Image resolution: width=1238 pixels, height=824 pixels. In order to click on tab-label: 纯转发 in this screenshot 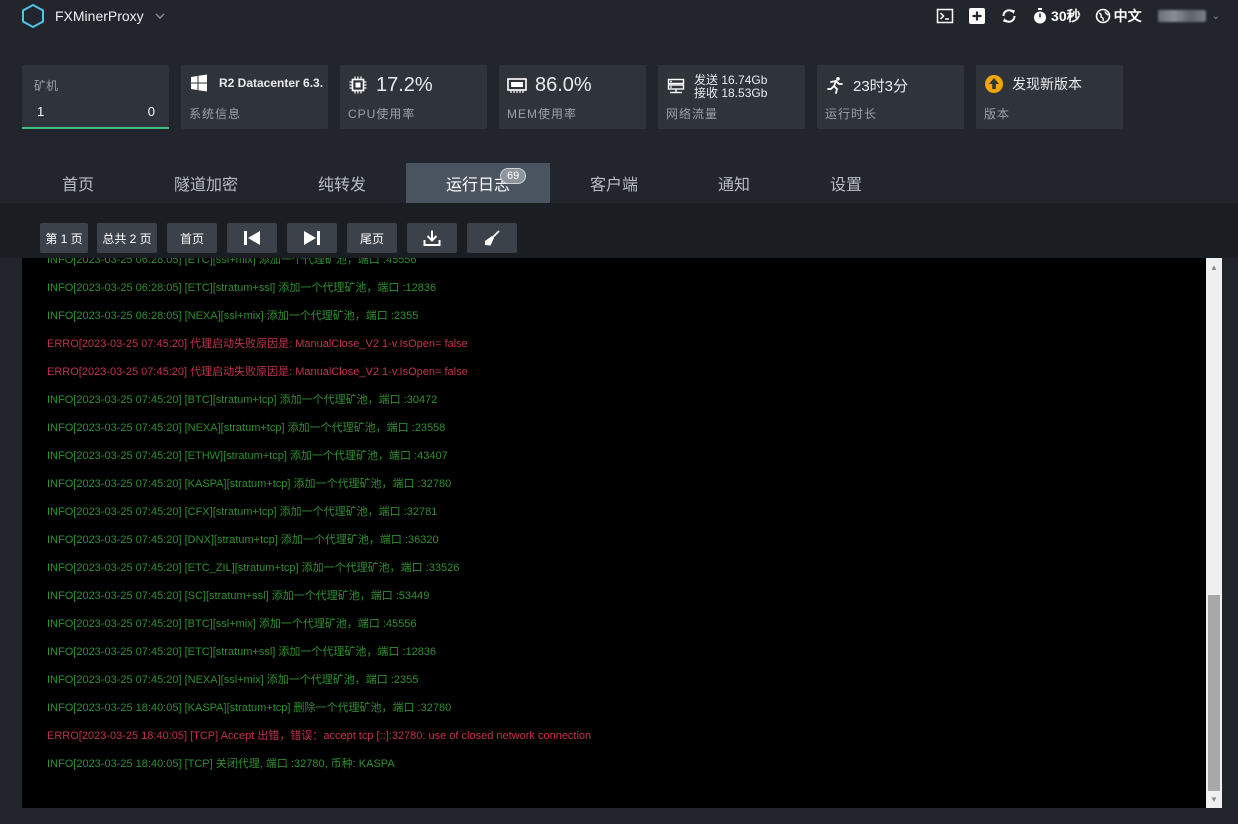, I will do `click(341, 185)`.